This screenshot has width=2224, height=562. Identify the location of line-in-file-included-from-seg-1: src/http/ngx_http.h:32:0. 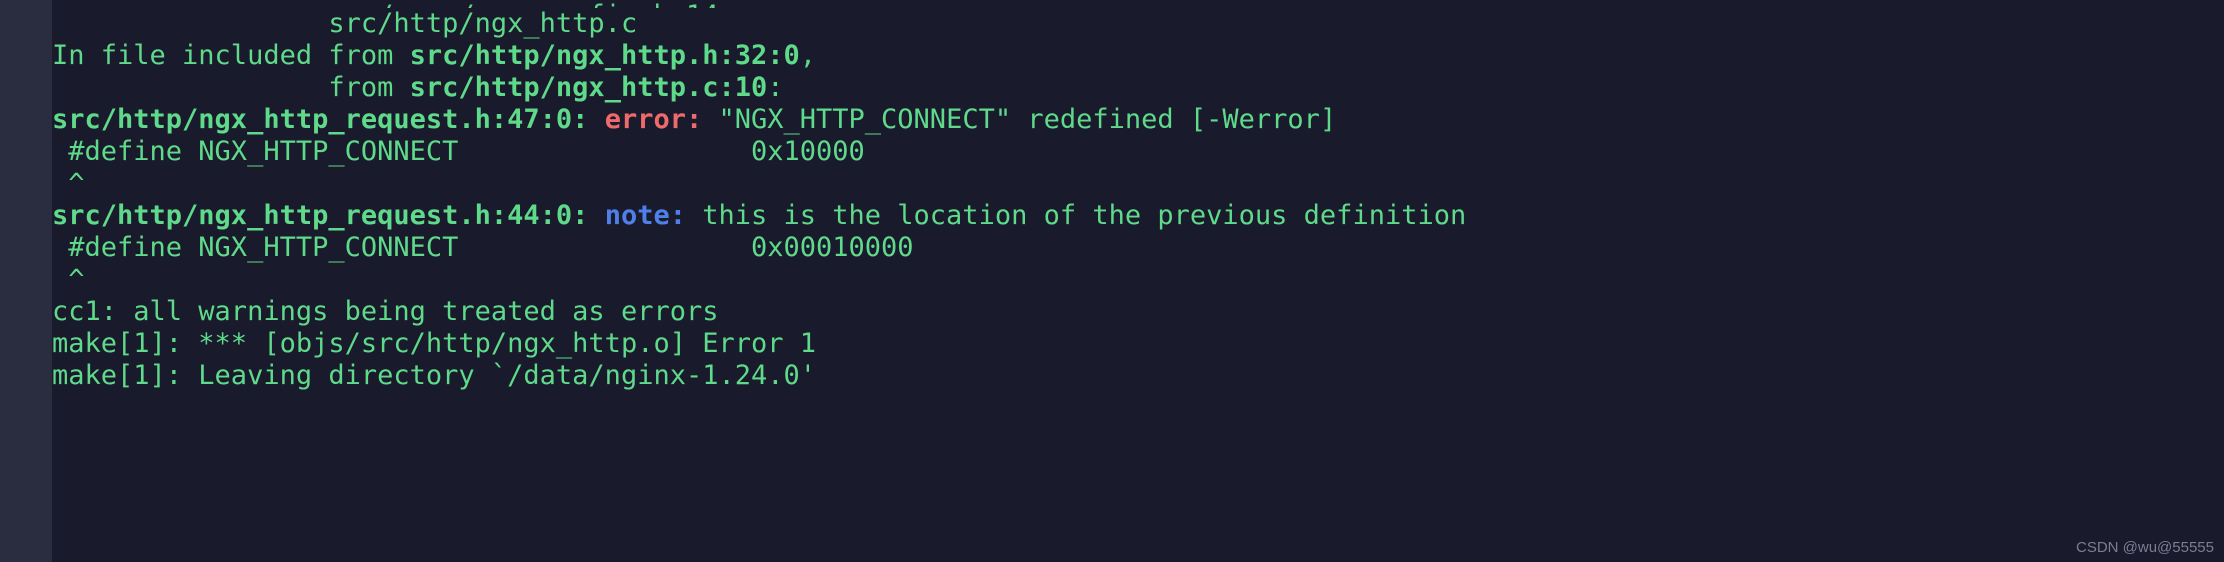
(604, 55).